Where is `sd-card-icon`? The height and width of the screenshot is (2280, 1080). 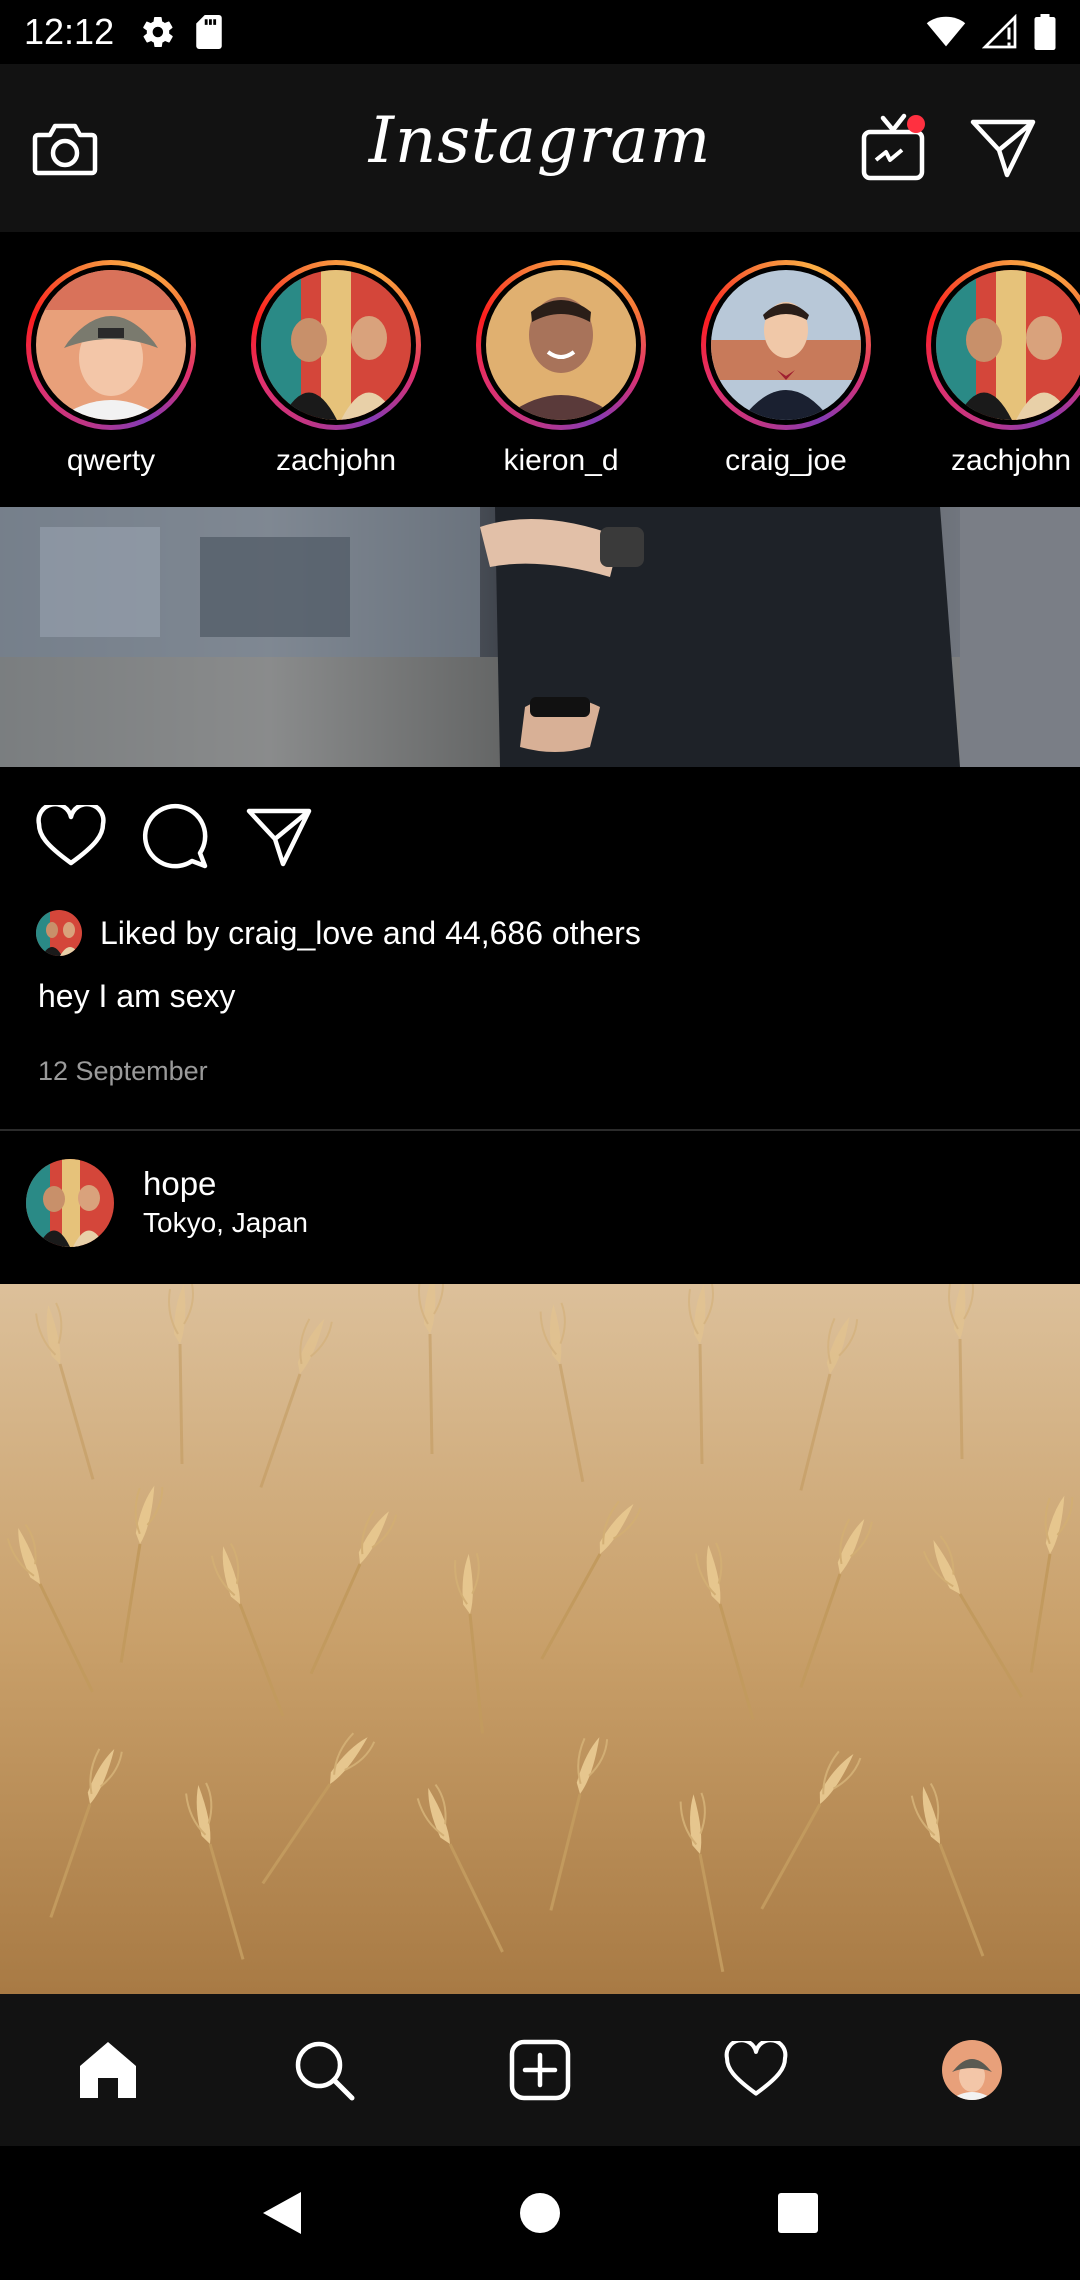 sd-card-icon is located at coordinates (209, 32).